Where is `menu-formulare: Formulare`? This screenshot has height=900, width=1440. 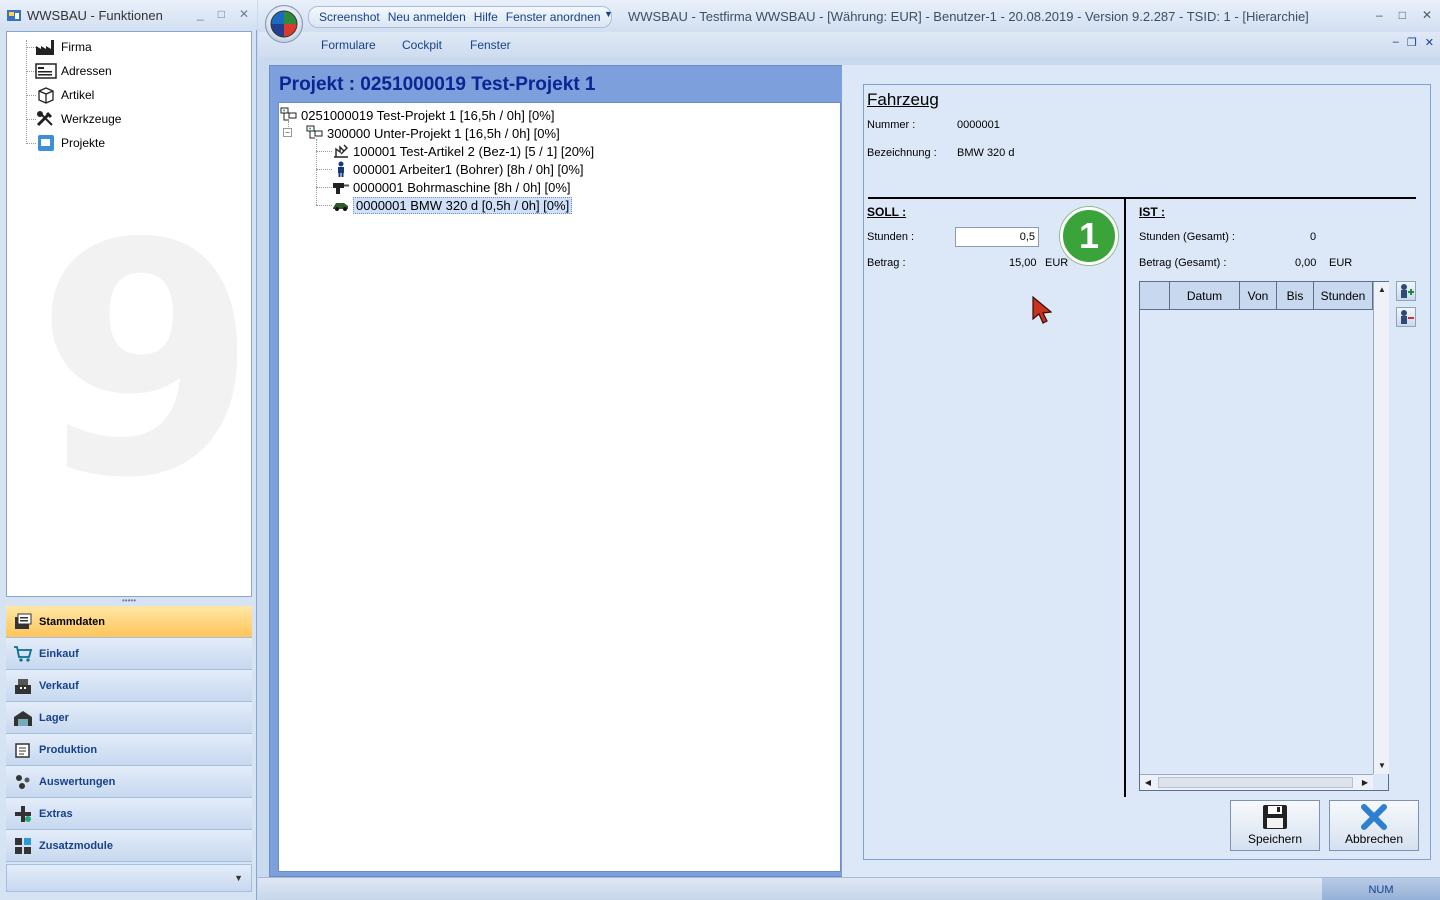
menu-formulare: Formulare is located at coordinates (348, 45).